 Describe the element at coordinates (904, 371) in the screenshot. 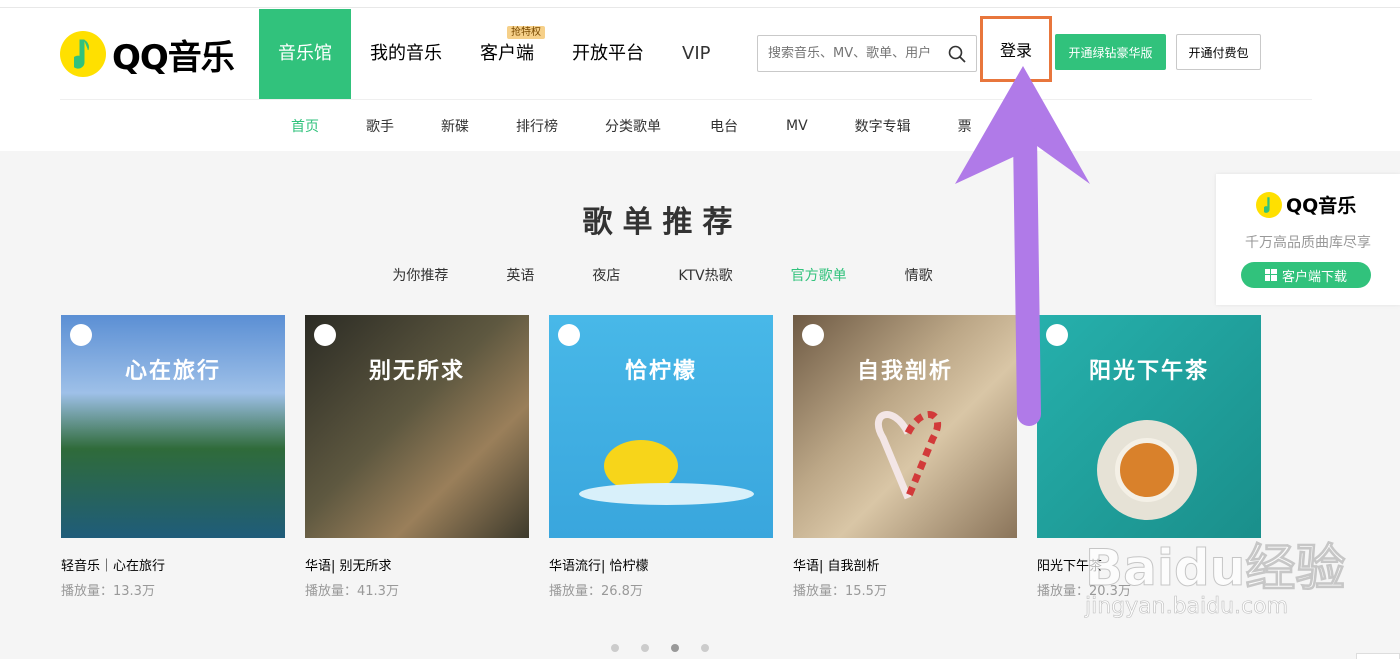

I see `cover-title: 自我剖析` at that location.